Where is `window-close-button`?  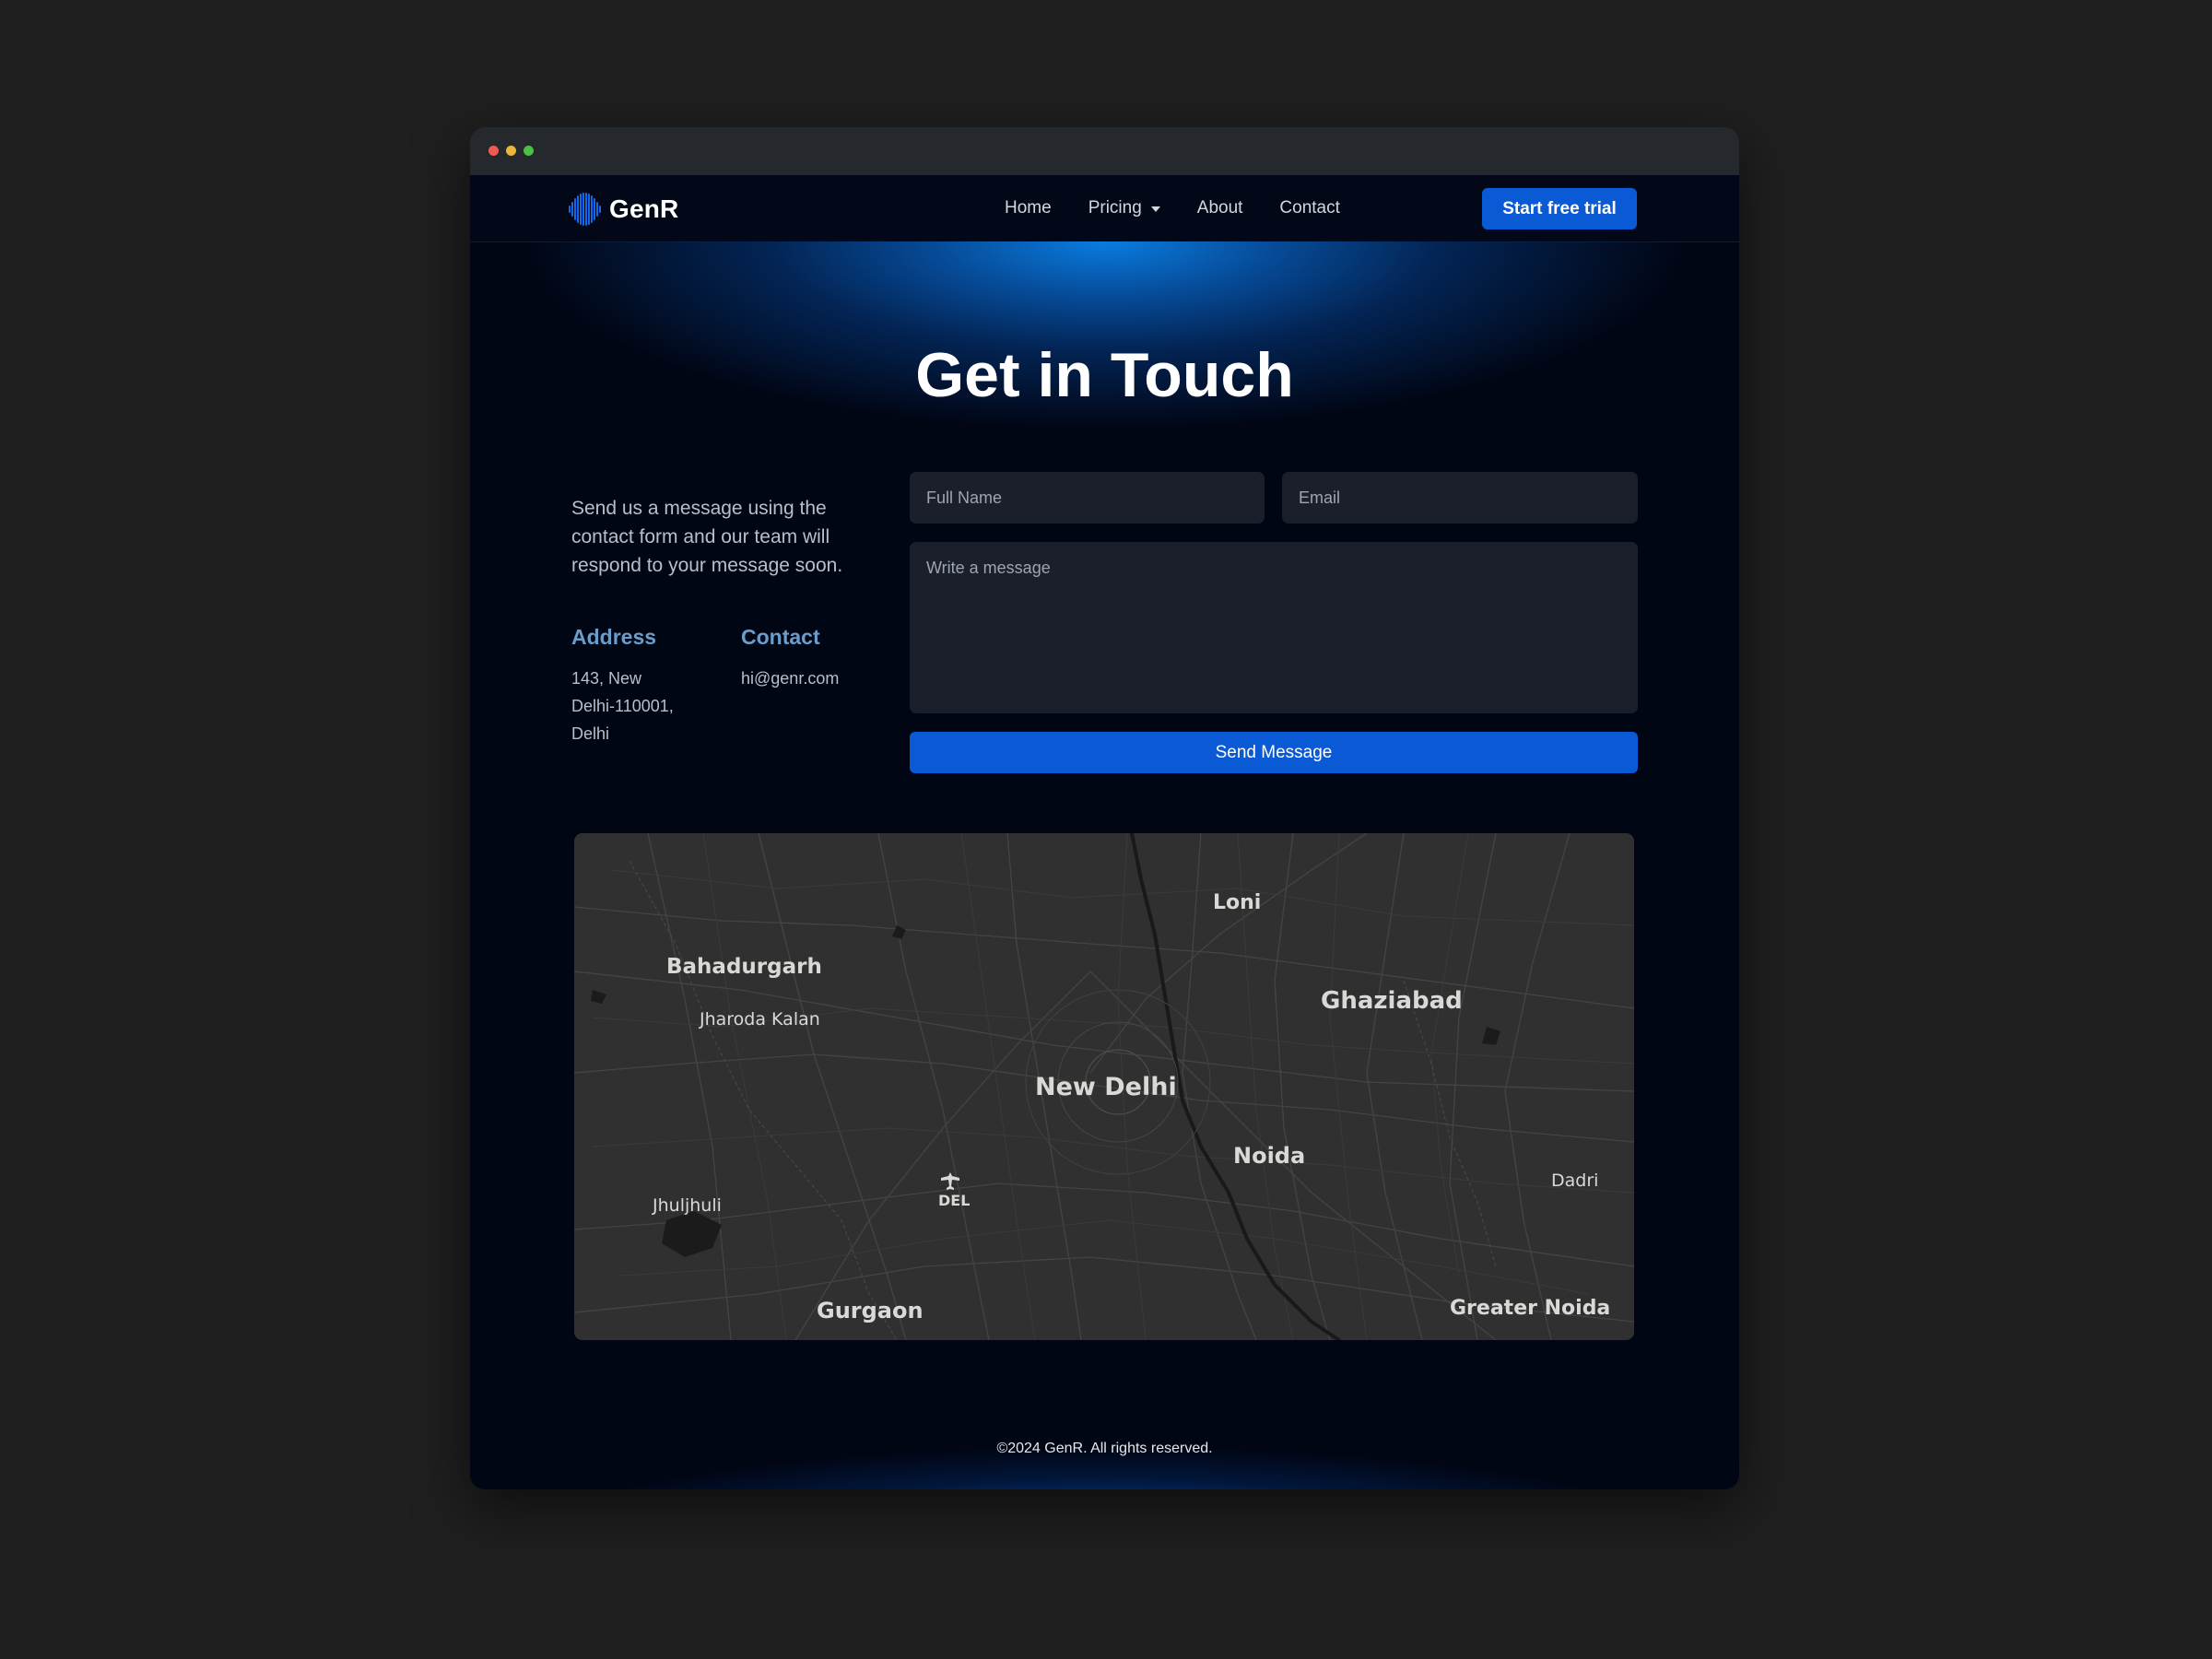
window-close-button is located at coordinates (493, 151).